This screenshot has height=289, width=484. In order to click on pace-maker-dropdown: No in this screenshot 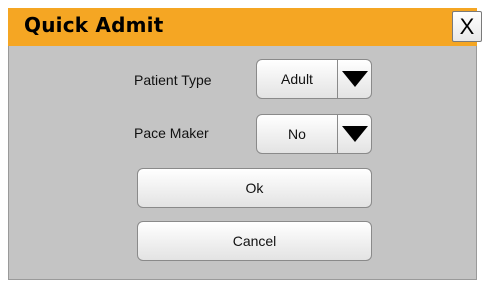, I will do `click(314, 134)`.